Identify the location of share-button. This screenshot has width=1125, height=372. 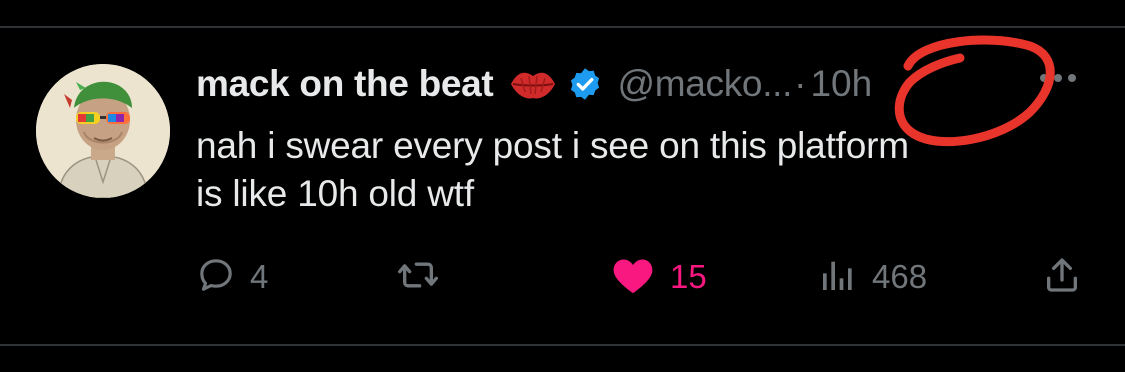
(1062, 277).